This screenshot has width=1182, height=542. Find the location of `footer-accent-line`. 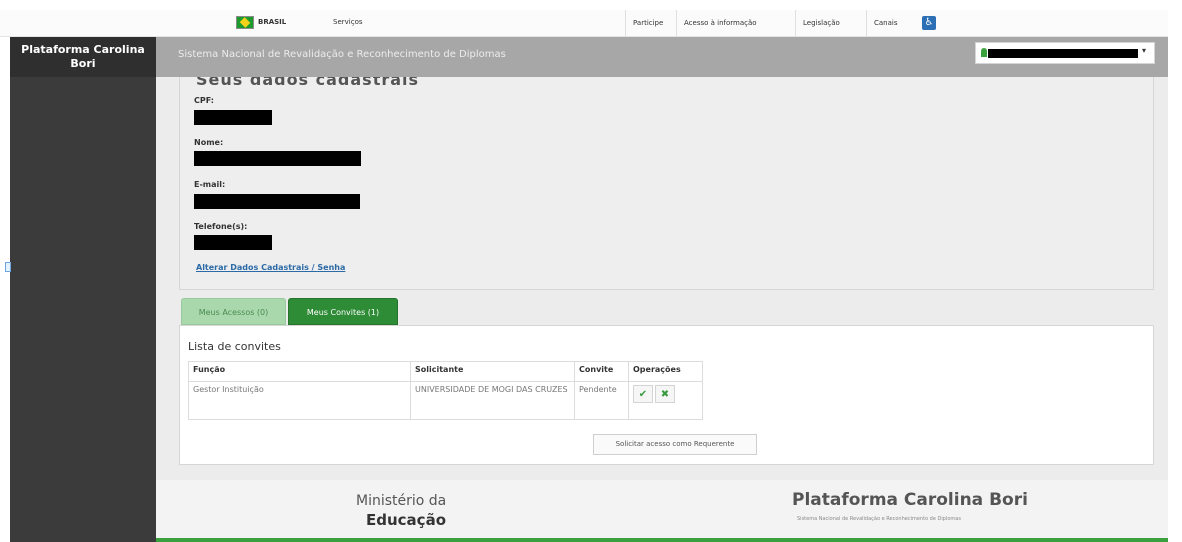

footer-accent-line is located at coordinates (662, 540).